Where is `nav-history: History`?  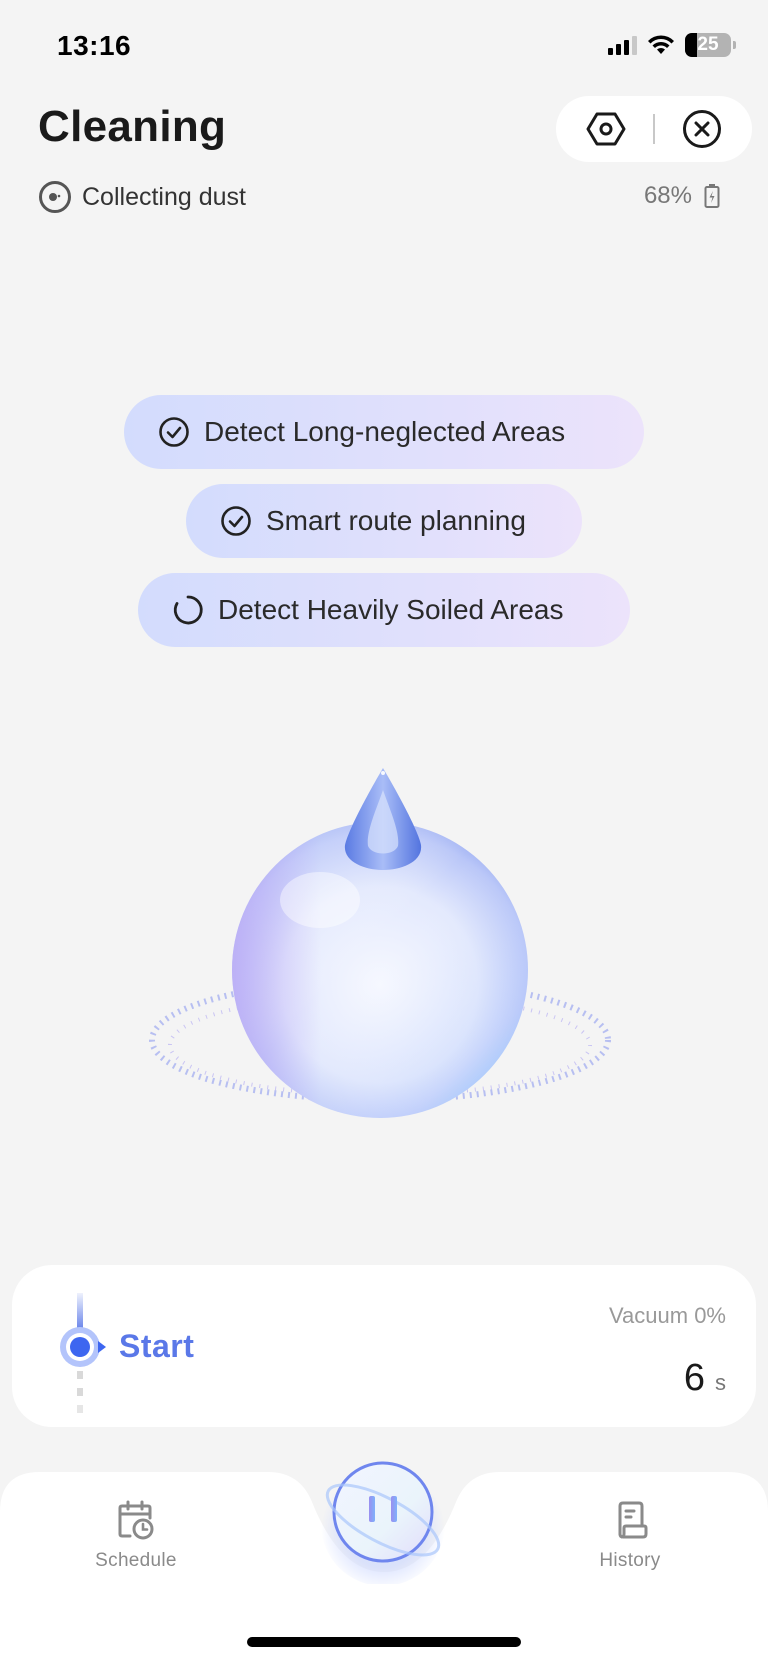 nav-history: History is located at coordinates (630, 1536).